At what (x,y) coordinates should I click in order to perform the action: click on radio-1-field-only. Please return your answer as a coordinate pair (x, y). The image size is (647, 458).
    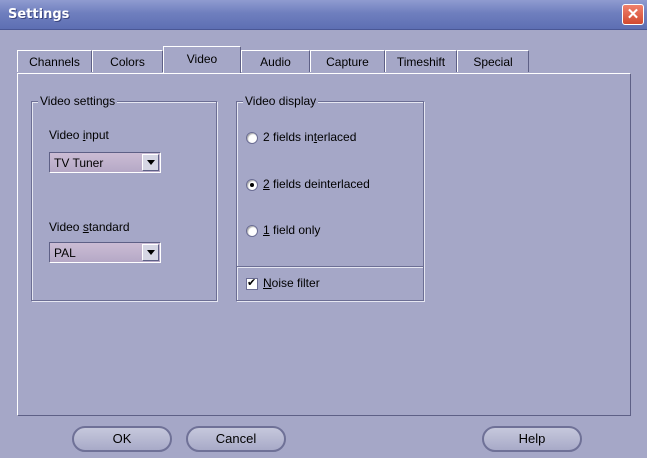
    Looking at the image, I should click on (252, 231).